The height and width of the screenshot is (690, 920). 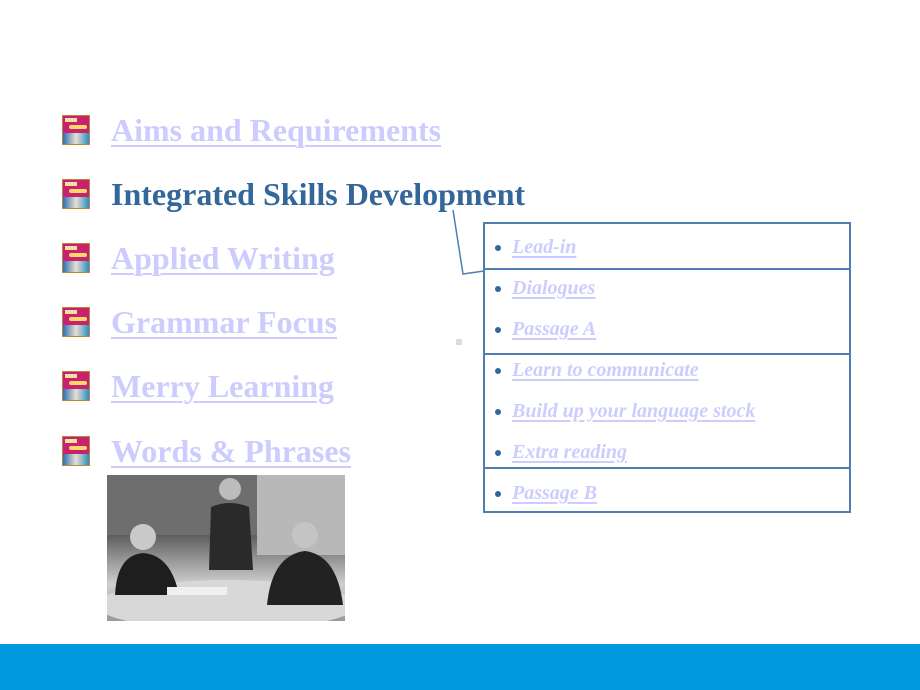 I want to click on footer-bar, so click(x=460, y=667).